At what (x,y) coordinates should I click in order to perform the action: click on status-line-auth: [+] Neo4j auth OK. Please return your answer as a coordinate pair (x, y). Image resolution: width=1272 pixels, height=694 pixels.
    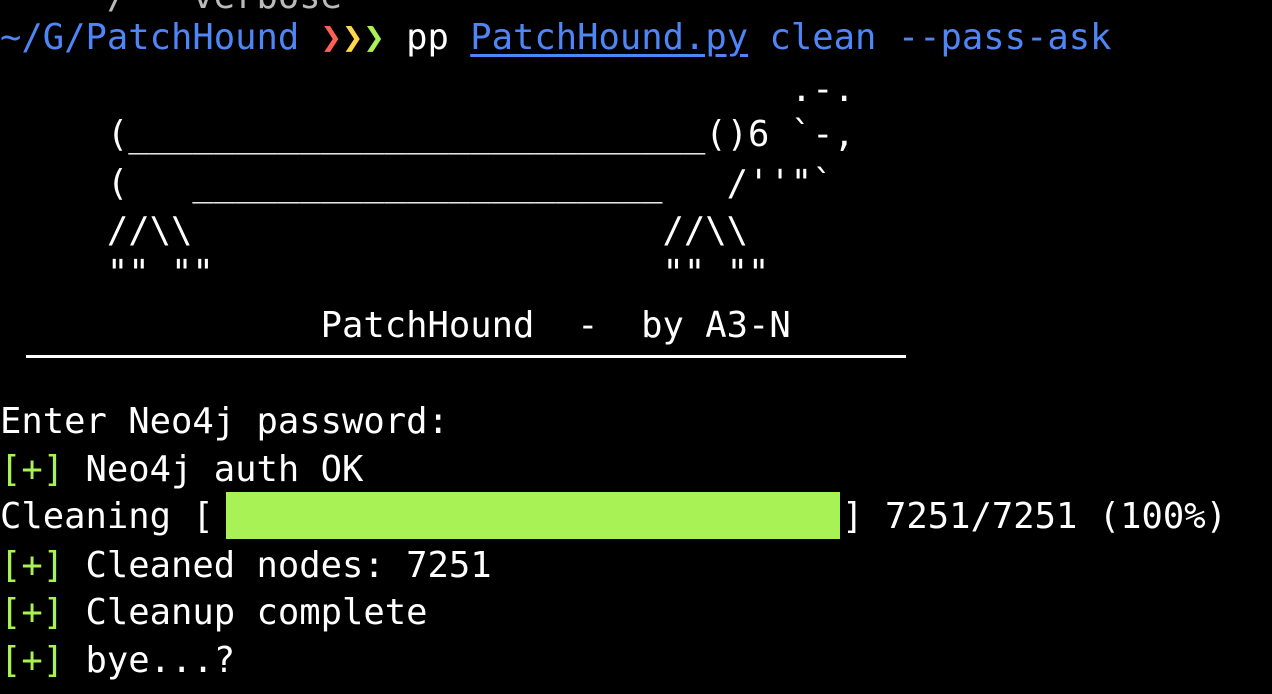
    Looking at the image, I should click on (181, 470).